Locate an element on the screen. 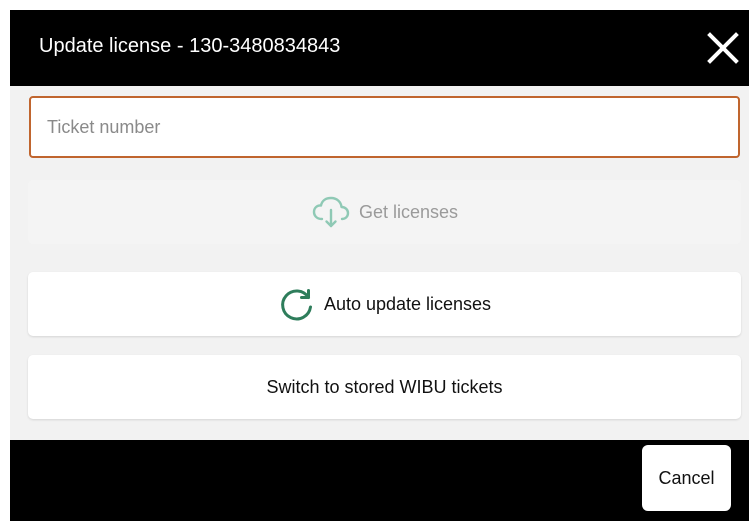 The width and height of the screenshot is (749, 521). switch-to-stored-tickets-button: Switch to stored WIBU tickets is located at coordinates (384, 387).